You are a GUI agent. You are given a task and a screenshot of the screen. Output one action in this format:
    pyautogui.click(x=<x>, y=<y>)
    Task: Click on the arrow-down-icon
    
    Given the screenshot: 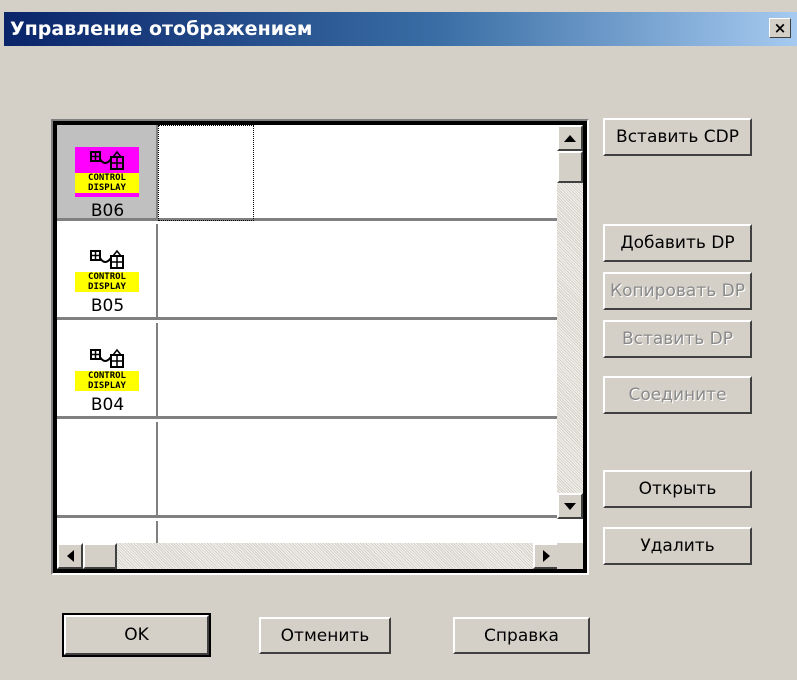 What is the action you would take?
    pyautogui.click(x=570, y=506)
    